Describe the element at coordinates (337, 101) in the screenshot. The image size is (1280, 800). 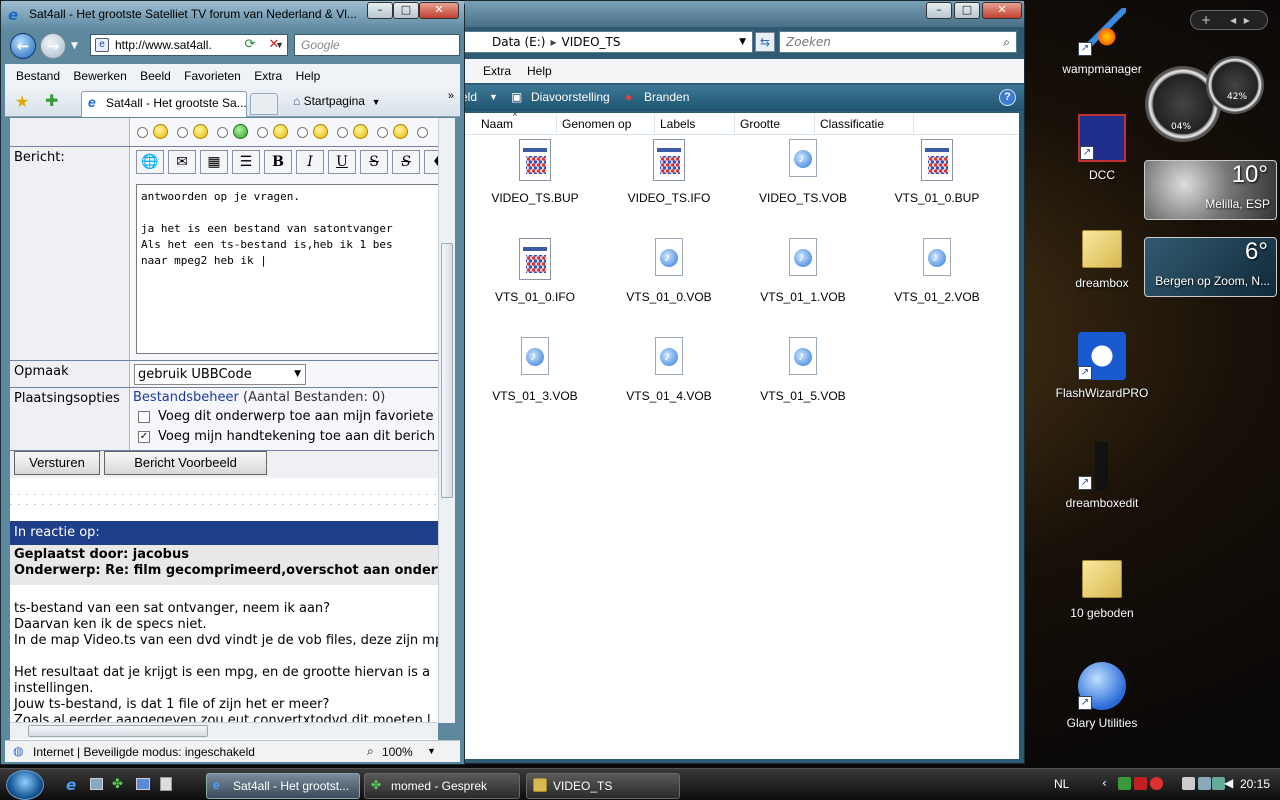
I see `home-button: ⌂ Startpagina ▼` at that location.